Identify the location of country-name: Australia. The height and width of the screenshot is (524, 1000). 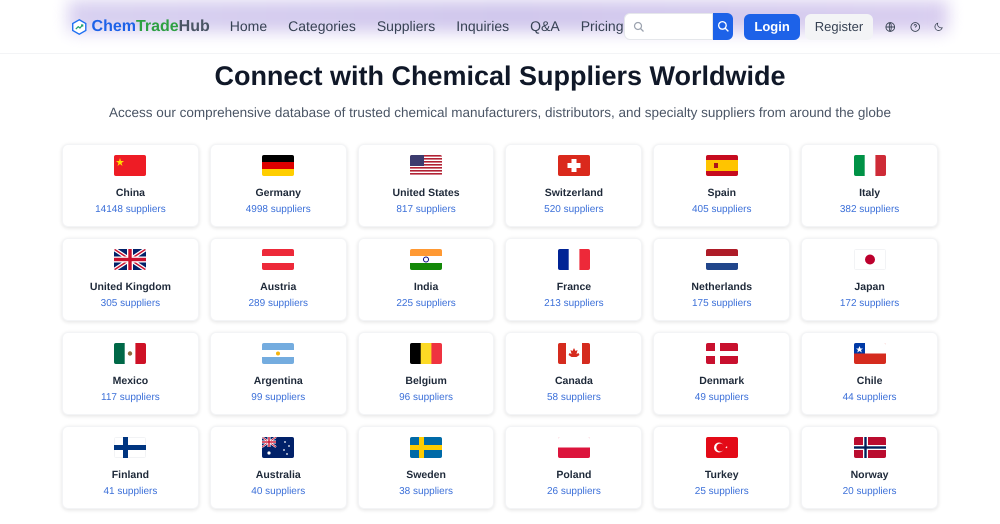
(278, 475).